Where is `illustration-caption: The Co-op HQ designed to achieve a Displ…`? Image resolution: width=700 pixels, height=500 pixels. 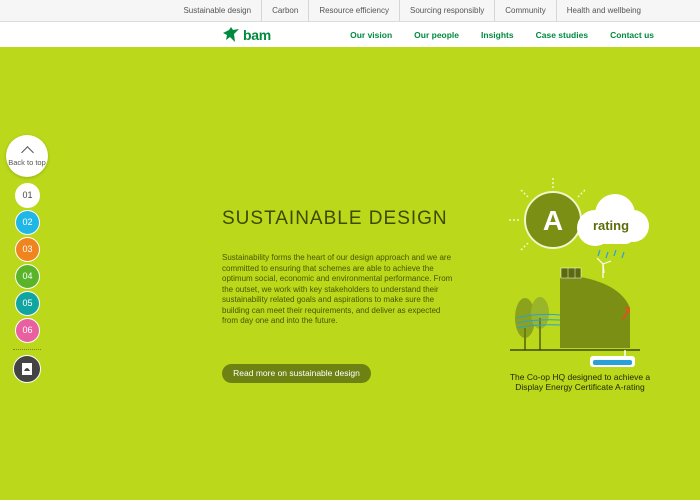
illustration-caption: The Co-op HQ designed to achieve a Displ… is located at coordinates (580, 382).